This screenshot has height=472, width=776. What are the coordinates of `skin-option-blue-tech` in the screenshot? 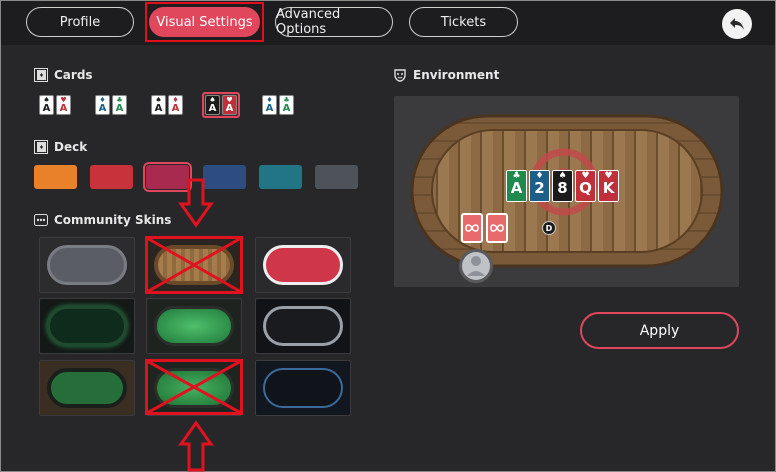 It's located at (303, 388).